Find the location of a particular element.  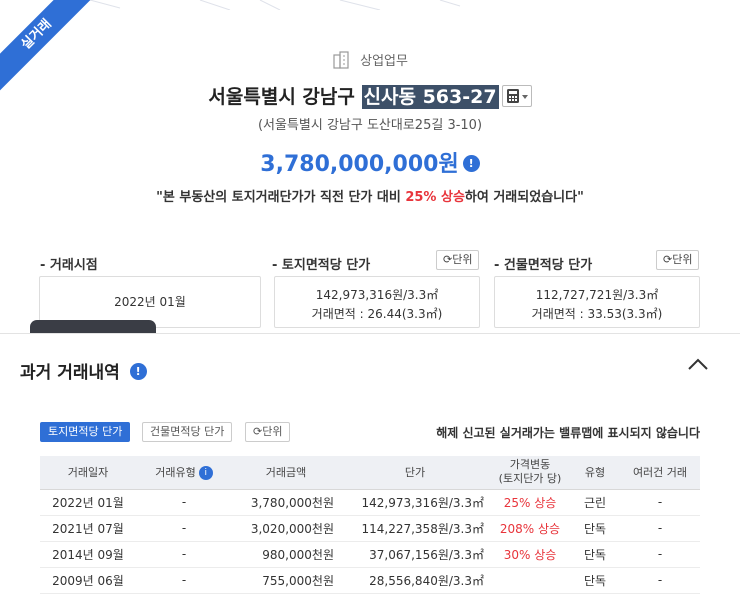

cell-date: 2022년 01월 is located at coordinates (88, 502).